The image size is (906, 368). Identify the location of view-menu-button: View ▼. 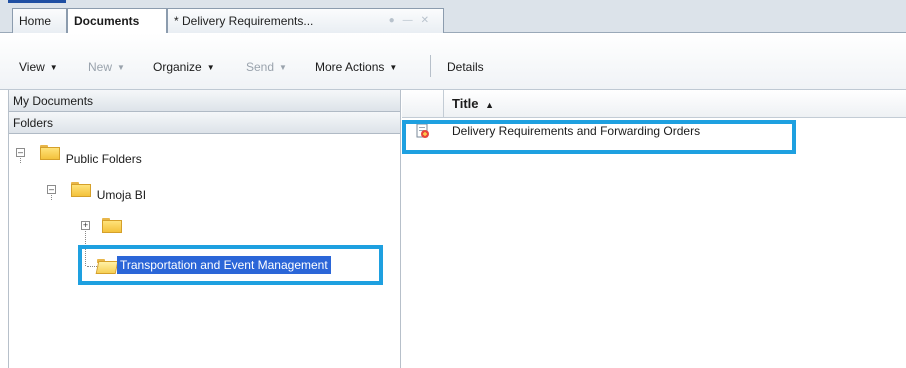
(38, 67).